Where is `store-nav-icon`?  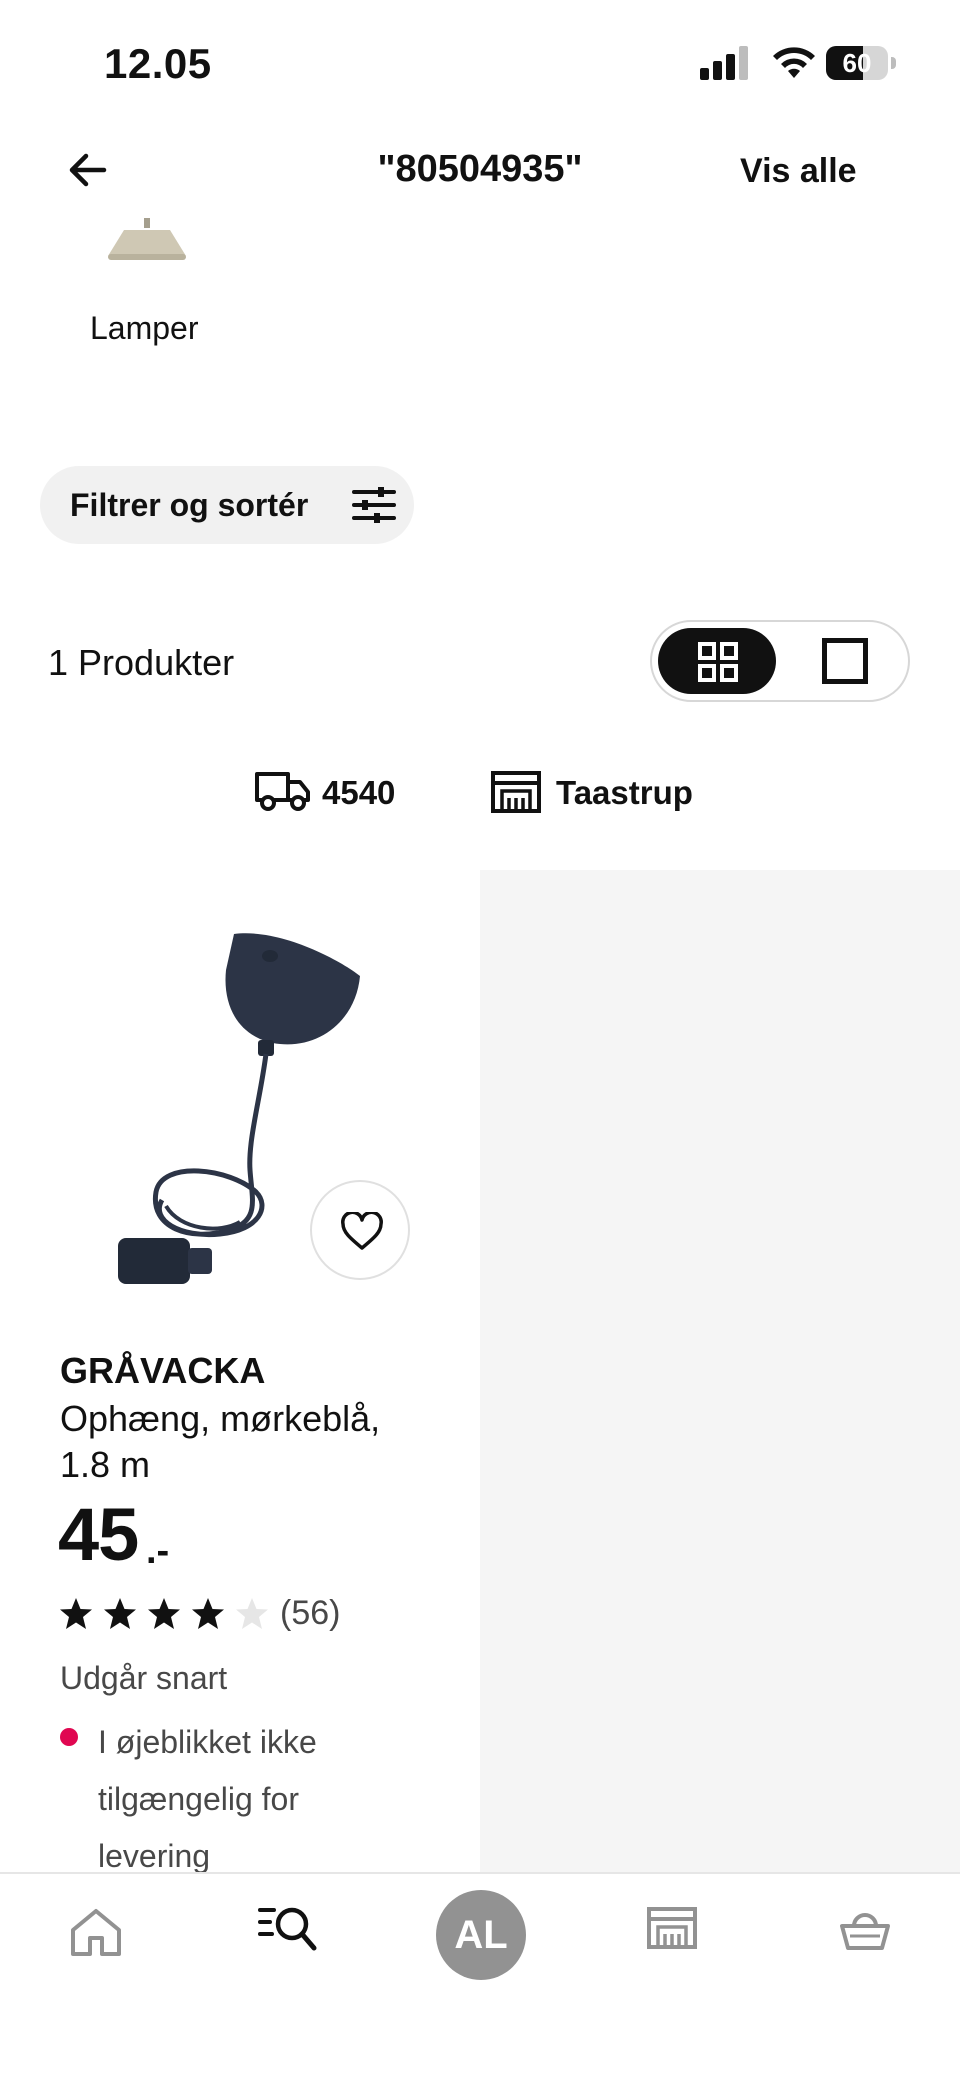 store-nav-icon is located at coordinates (672, 1928).